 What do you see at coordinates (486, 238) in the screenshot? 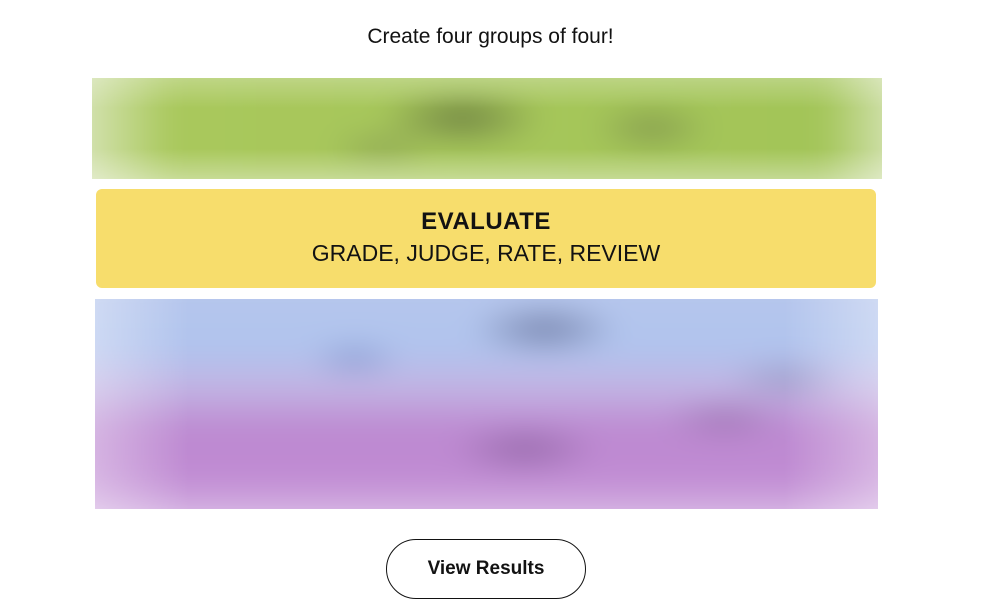
I see `solved-group-yellow: EVALUATE GRADE, JUDGE, RATE, REVIEW` at bounding box center [486, 238].